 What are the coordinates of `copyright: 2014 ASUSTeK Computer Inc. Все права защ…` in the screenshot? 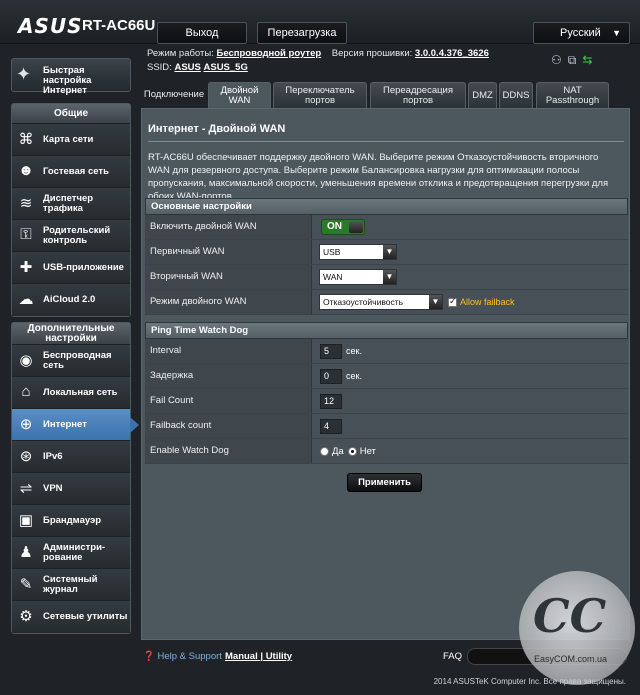 It's located at (529, 681).